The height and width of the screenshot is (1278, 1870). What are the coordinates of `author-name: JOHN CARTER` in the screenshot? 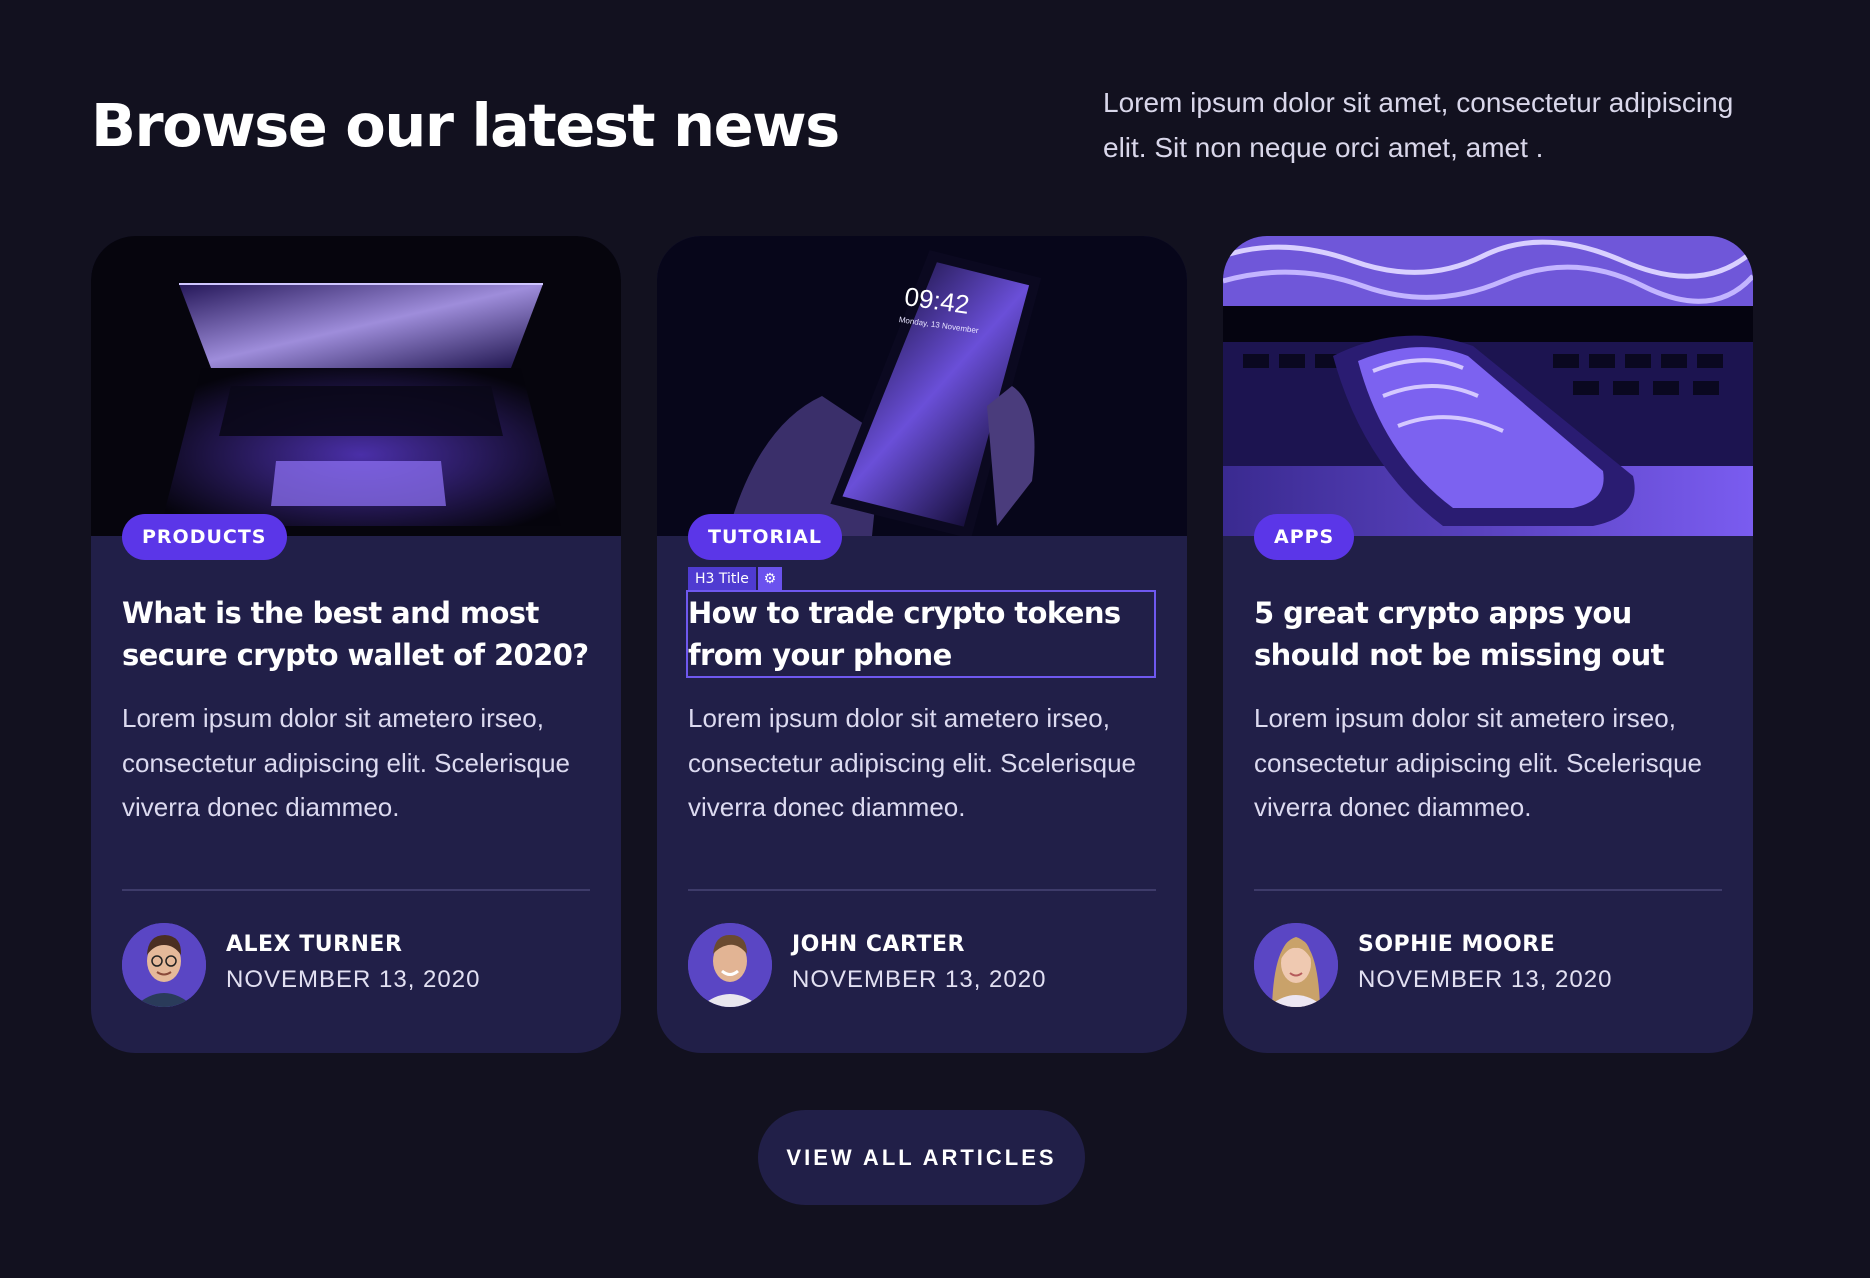 It's located at (878, 944).